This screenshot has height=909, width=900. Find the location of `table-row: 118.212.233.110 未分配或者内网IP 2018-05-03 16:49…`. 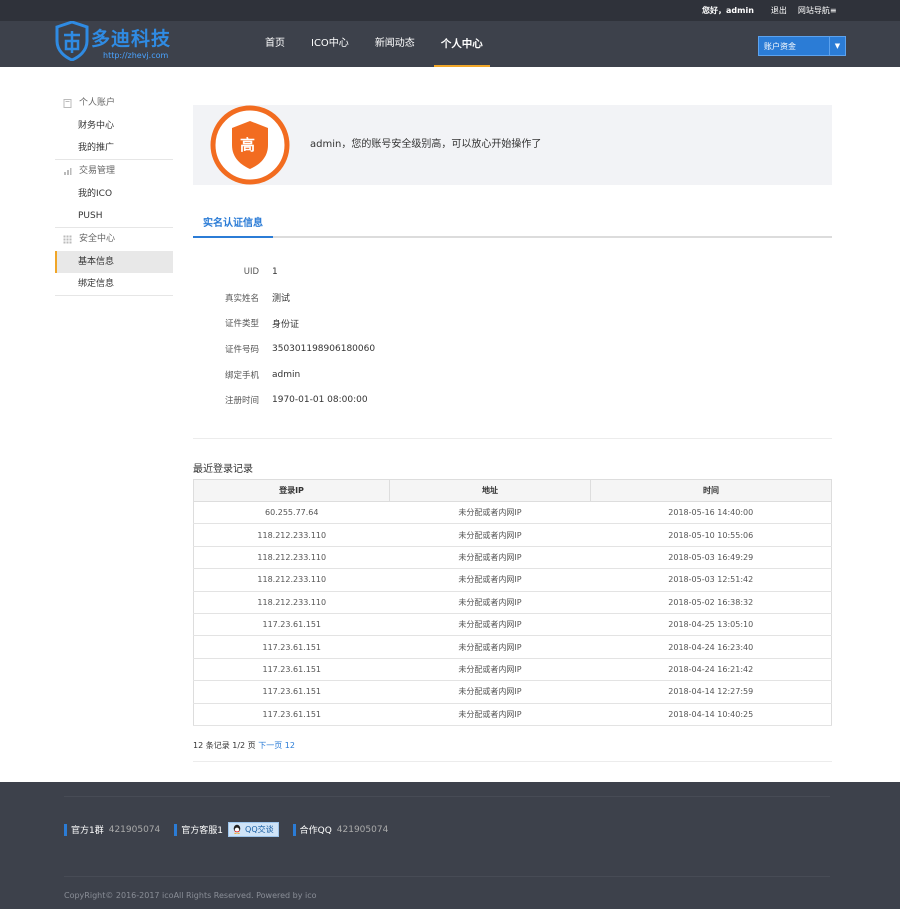

table-row: 118.212.233.110 未分配或者内网IP 2018-05-03 16:49… is located at coordinates (512, 557).